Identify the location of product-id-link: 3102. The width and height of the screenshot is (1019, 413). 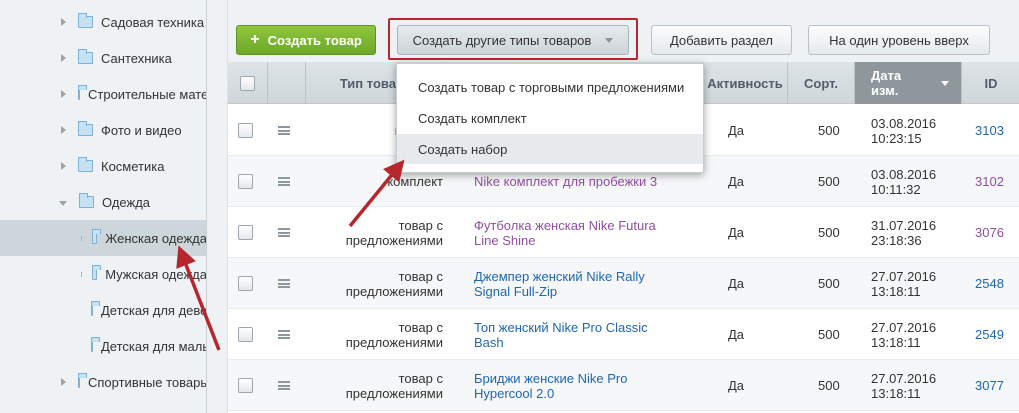
(989, 181).